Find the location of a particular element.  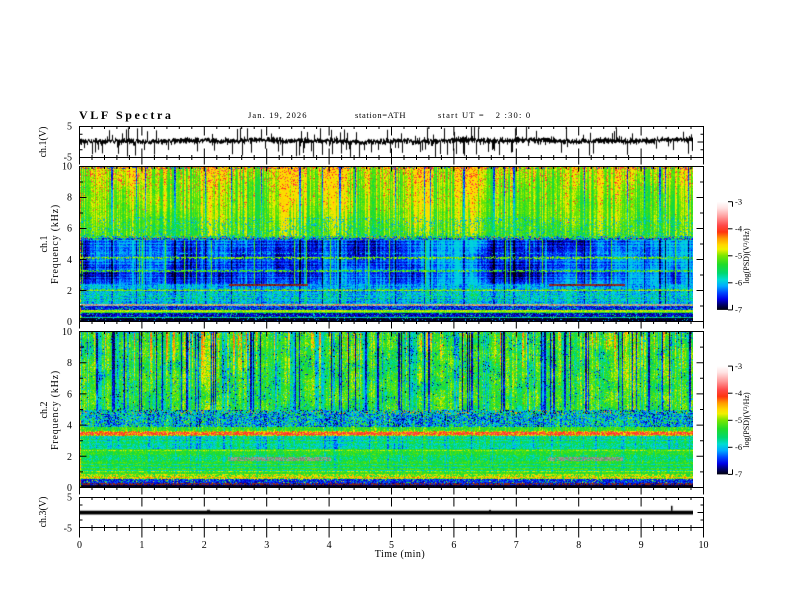

svg-text: ch.1 is located at coordinates (44, 244).